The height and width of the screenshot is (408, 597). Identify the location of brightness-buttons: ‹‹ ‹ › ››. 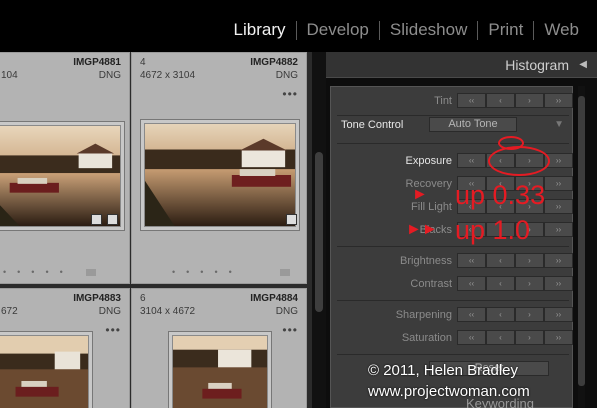
(515, 260).